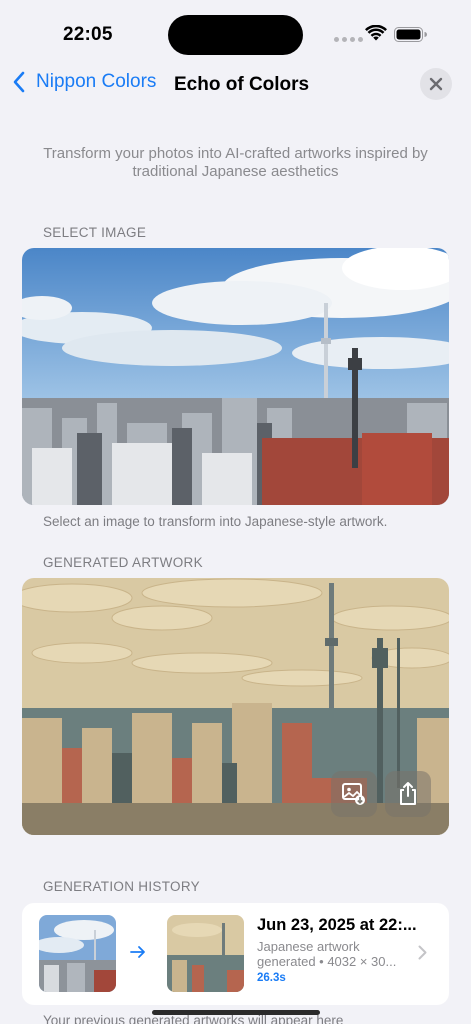 Image resolution: width=471 pixels, height=1024 pixels. What do you see at coordinates (137, 952) in the screenshot?
I see `arrow-right-icon` at bounding box center [137, 952].